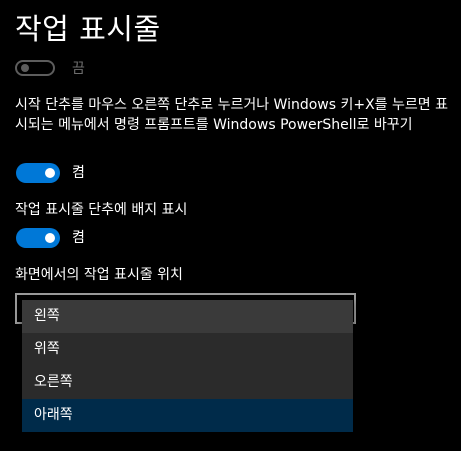 This screenshot has width=461, height=451. I want to click on taskbar-position-label: 화면에서의 작업 표시줄 위치, so click(99, 275).